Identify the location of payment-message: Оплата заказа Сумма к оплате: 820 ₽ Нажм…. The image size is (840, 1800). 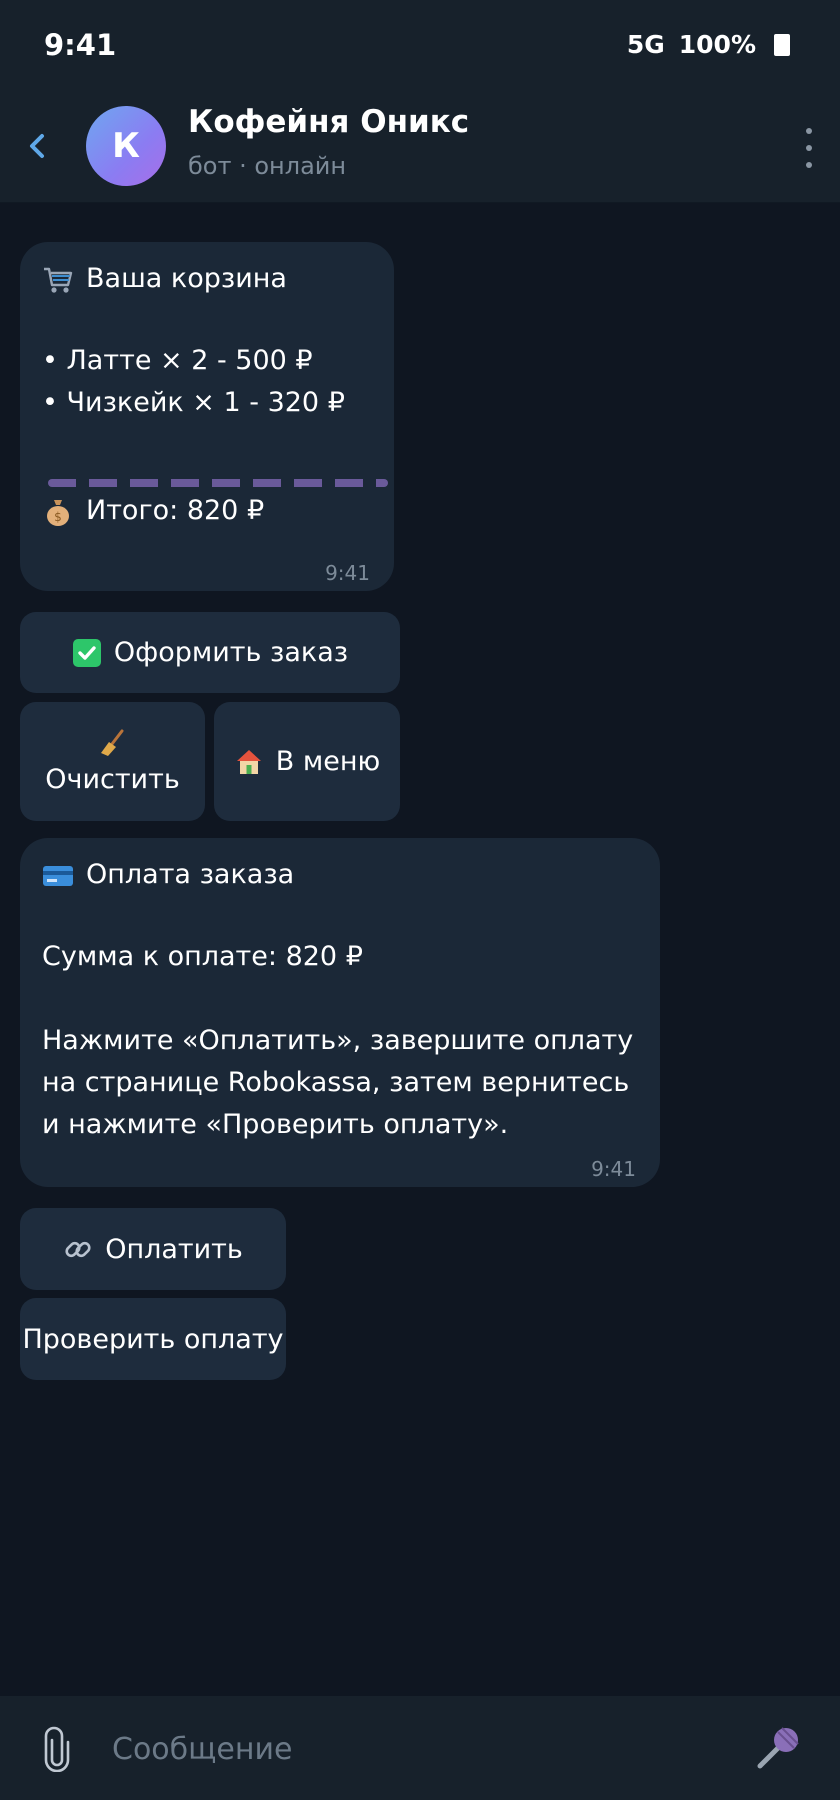
(340, 1012).